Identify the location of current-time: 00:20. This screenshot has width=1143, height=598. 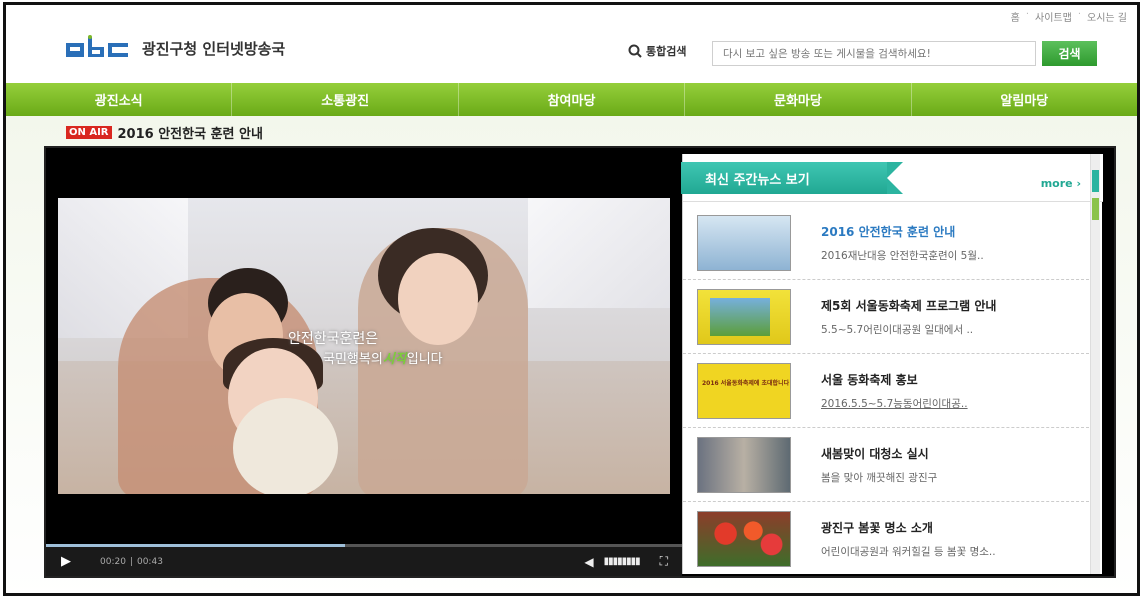
(113, 561).